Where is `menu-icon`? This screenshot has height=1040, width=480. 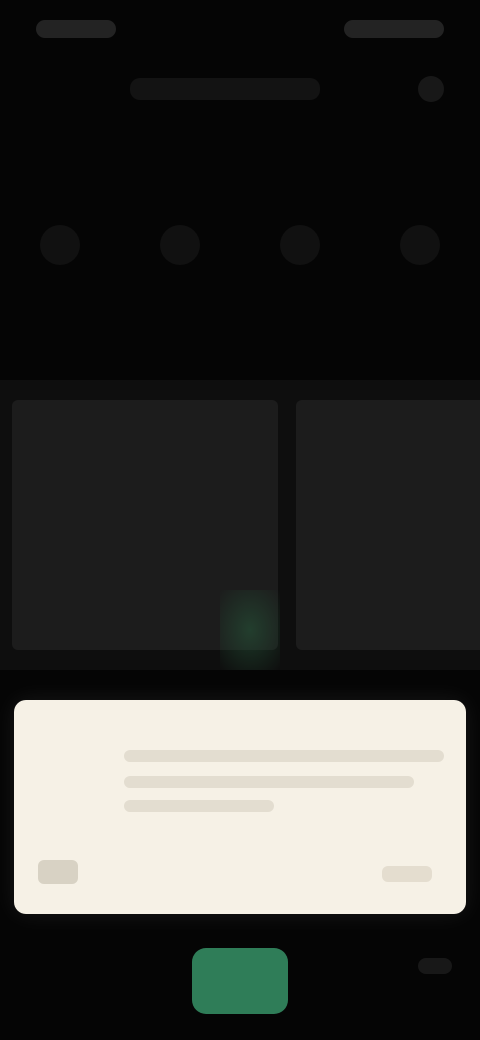
menu-icon is located at coordinates (435, 966).